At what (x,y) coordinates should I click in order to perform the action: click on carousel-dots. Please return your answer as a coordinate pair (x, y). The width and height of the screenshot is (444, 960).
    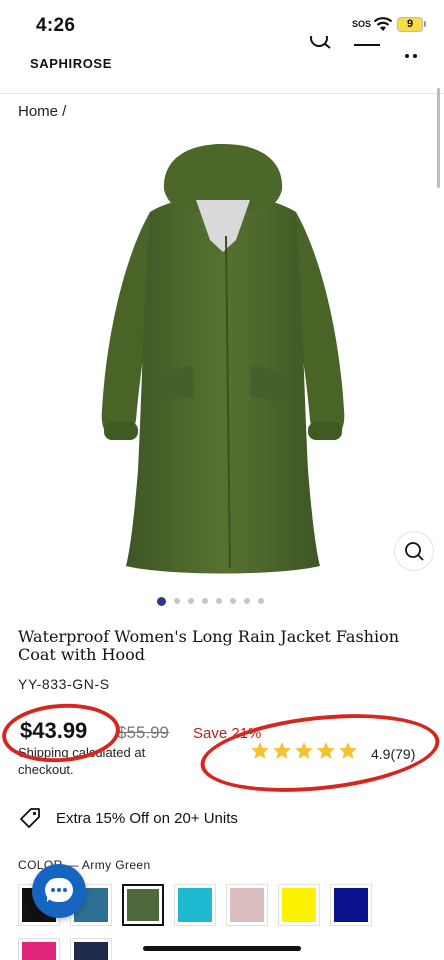
    Looking at the image, I should click on (210, 601).